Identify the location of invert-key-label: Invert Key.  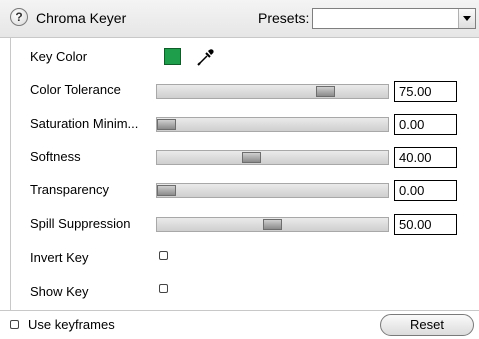
(59, 257).